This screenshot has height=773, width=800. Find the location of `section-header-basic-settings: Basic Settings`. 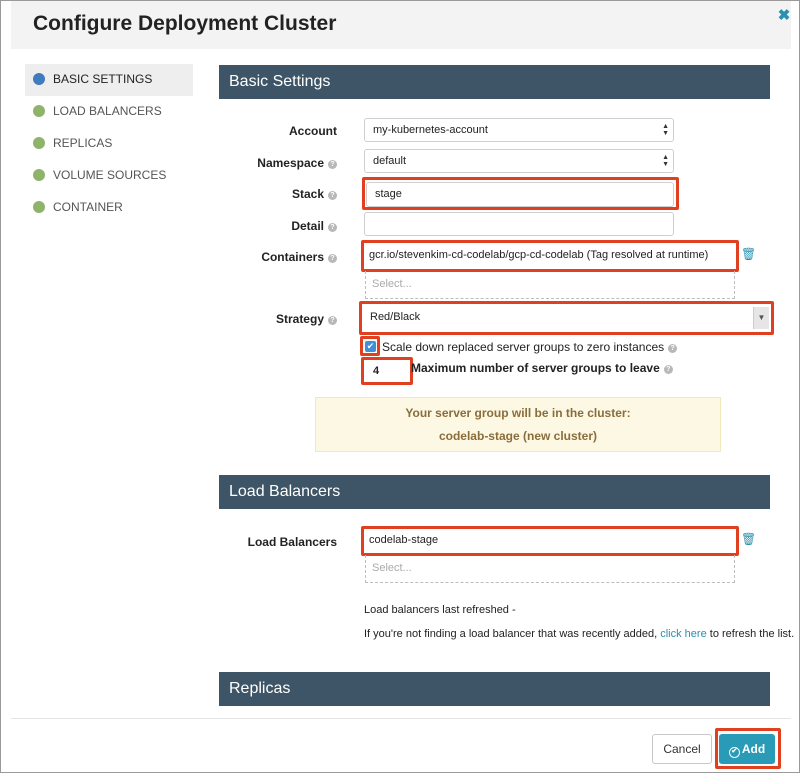

section-header-basic-settings: Basic Settings is located at coordinates (494, 82).